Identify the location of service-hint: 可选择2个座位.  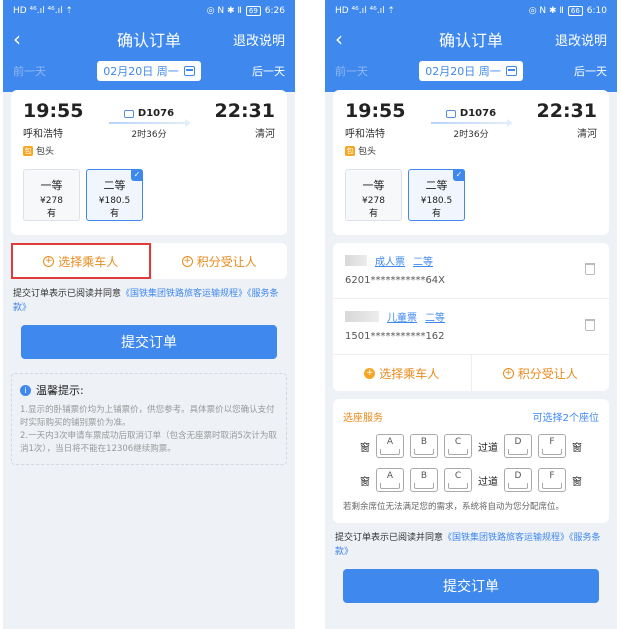
(565, 418).